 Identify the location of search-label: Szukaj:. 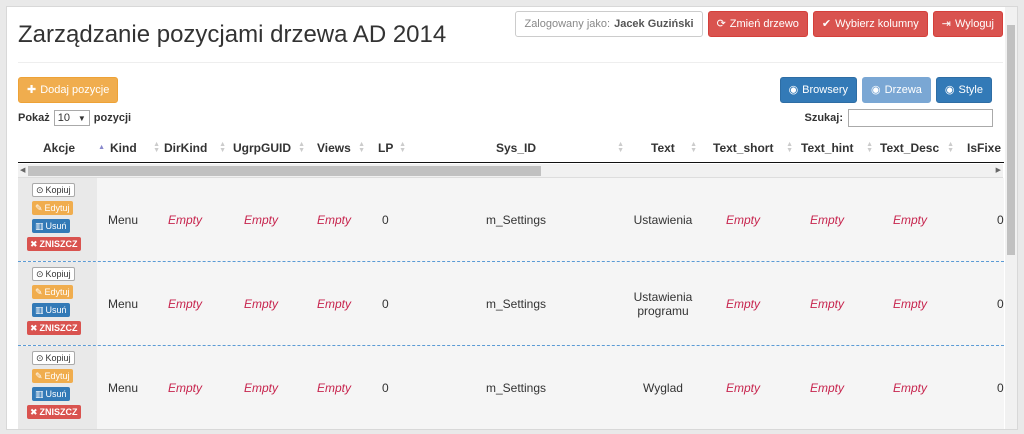
(823, 118).